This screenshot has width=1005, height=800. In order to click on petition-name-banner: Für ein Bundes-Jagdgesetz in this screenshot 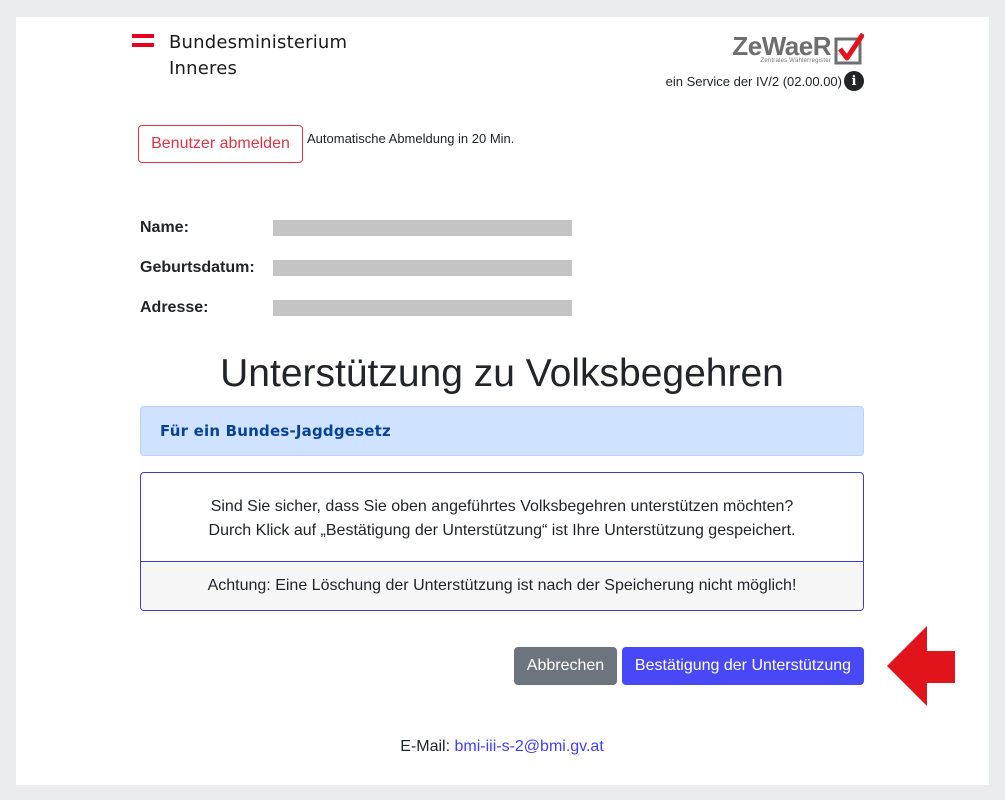, I will do `click(502, 431)`.